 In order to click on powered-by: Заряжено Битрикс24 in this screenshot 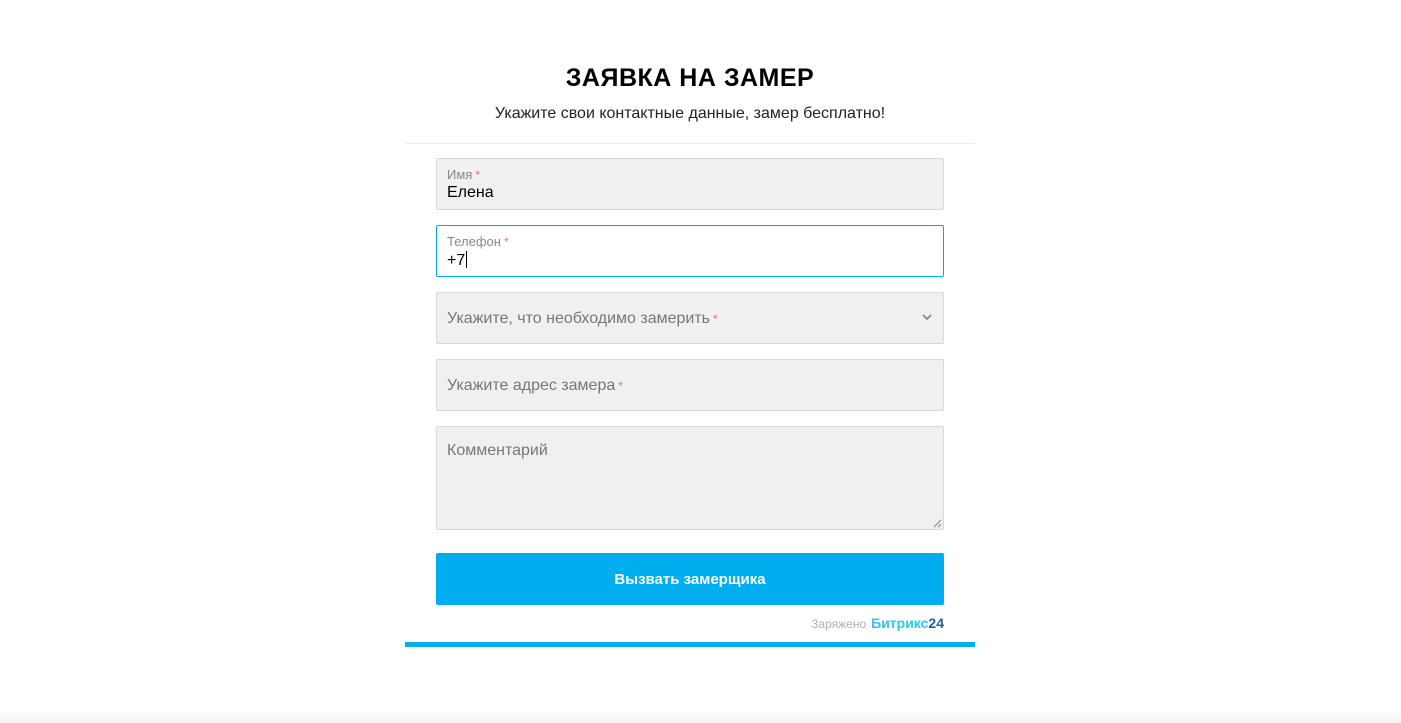, I will do `click(877, 623)`.